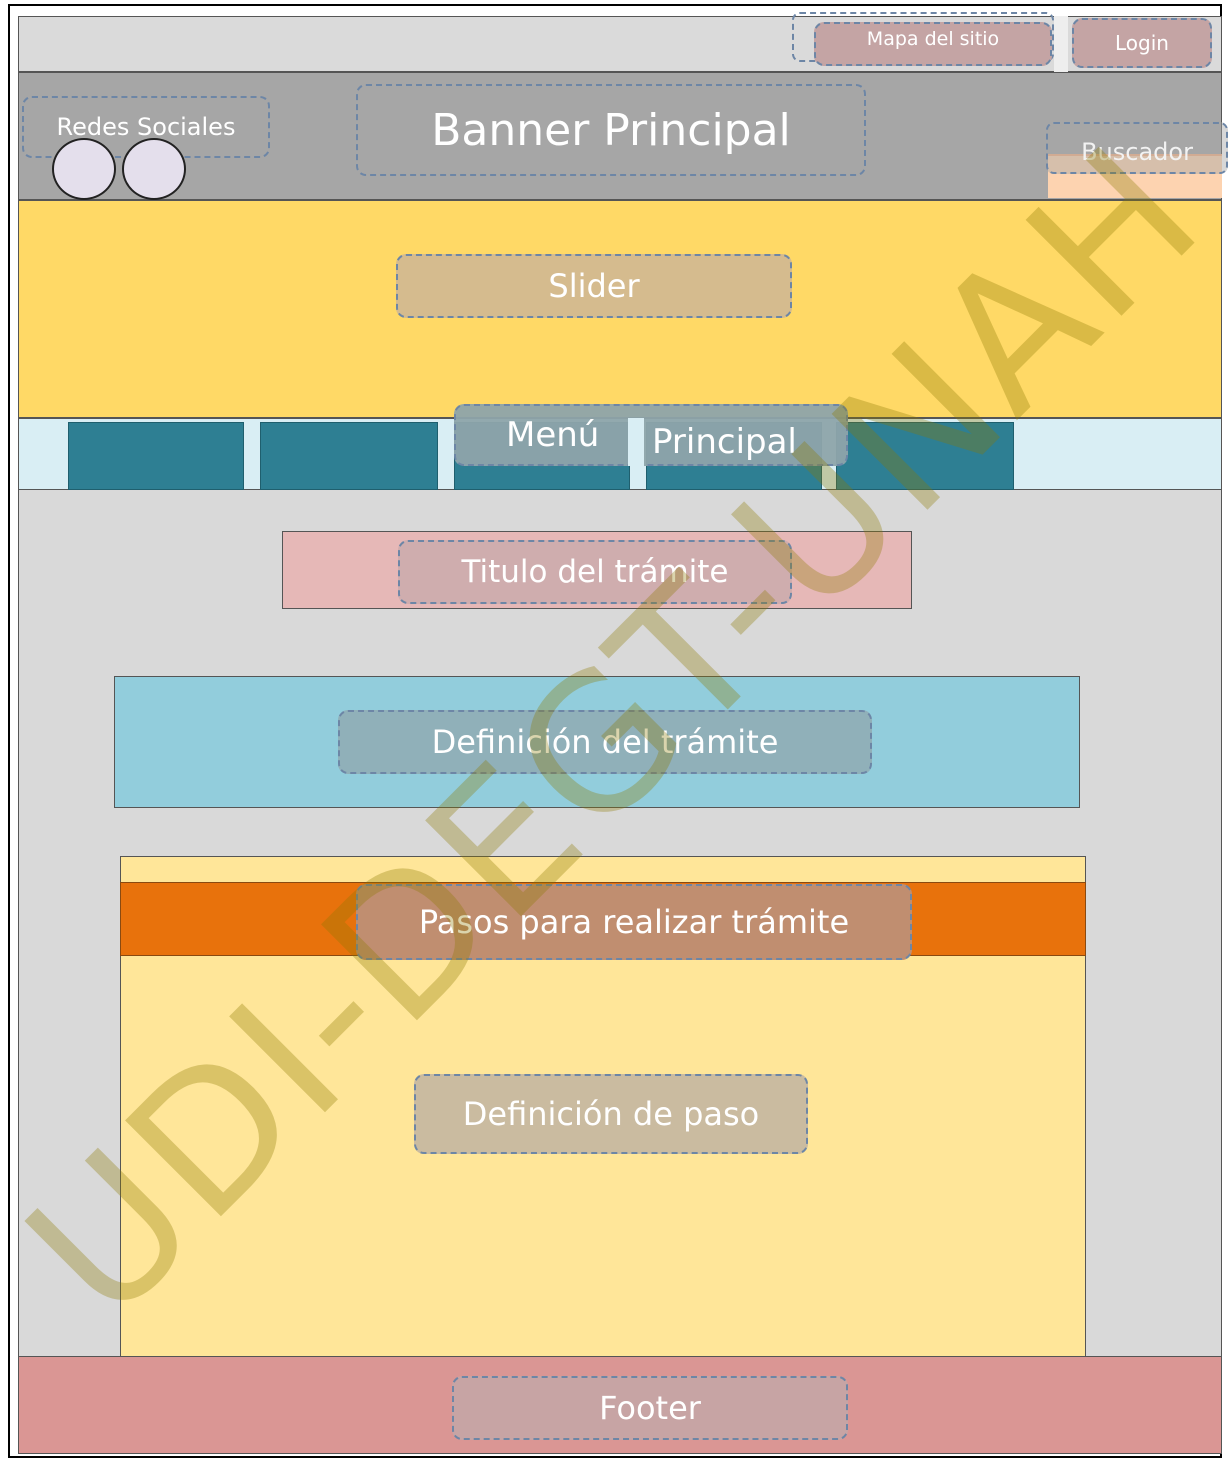 This screenshot has height=1464, width=1228. I want to click on banner-title-label: Banner Principal, so click(611, 130).